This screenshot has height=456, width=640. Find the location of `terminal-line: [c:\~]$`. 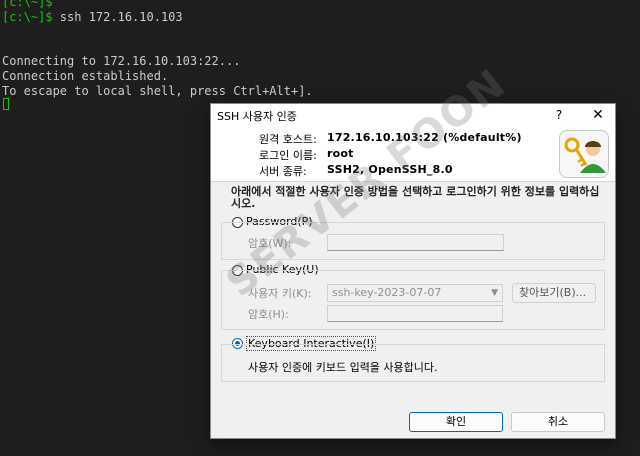

terminal-line: [c:\~]$ is located at coordinates (27, 4).